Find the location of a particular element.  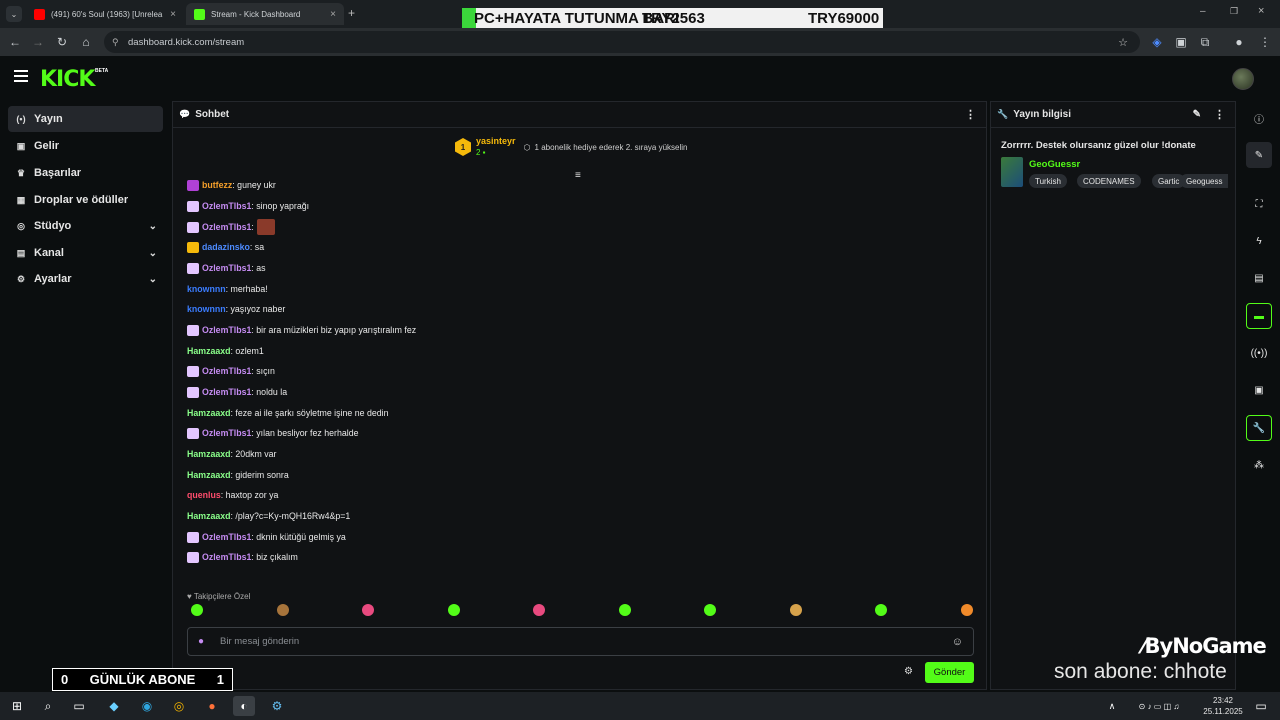

extensions-puzzle-icon: ⧉ is located at coordinates (1205, 42).